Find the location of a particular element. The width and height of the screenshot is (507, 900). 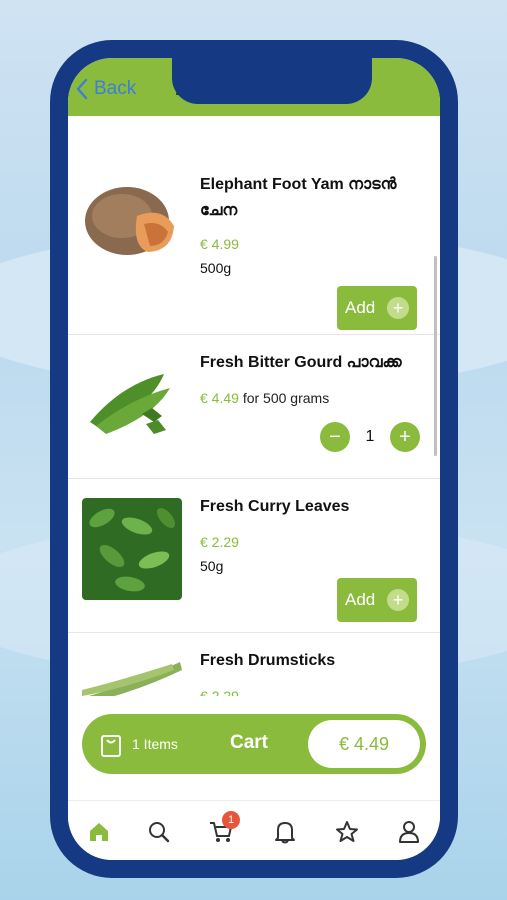

tab-cart: 1 is located at coordinates (223, 829).